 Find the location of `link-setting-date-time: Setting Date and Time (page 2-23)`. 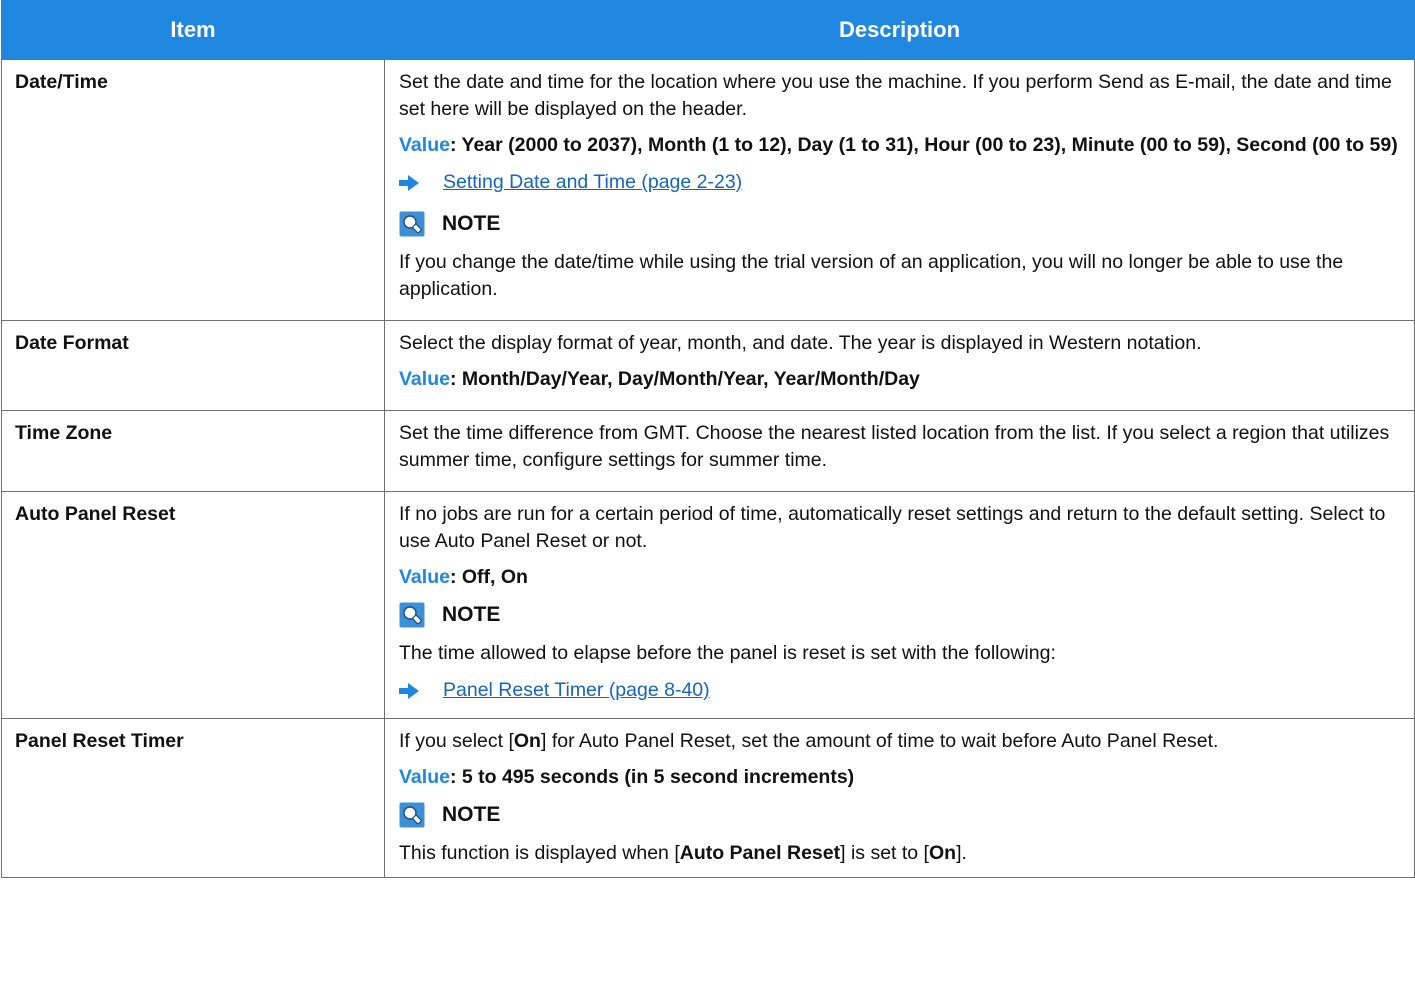

link-setting-date-time: Setting Date and Time (page 2-23) is located at coordinates (592, 182).